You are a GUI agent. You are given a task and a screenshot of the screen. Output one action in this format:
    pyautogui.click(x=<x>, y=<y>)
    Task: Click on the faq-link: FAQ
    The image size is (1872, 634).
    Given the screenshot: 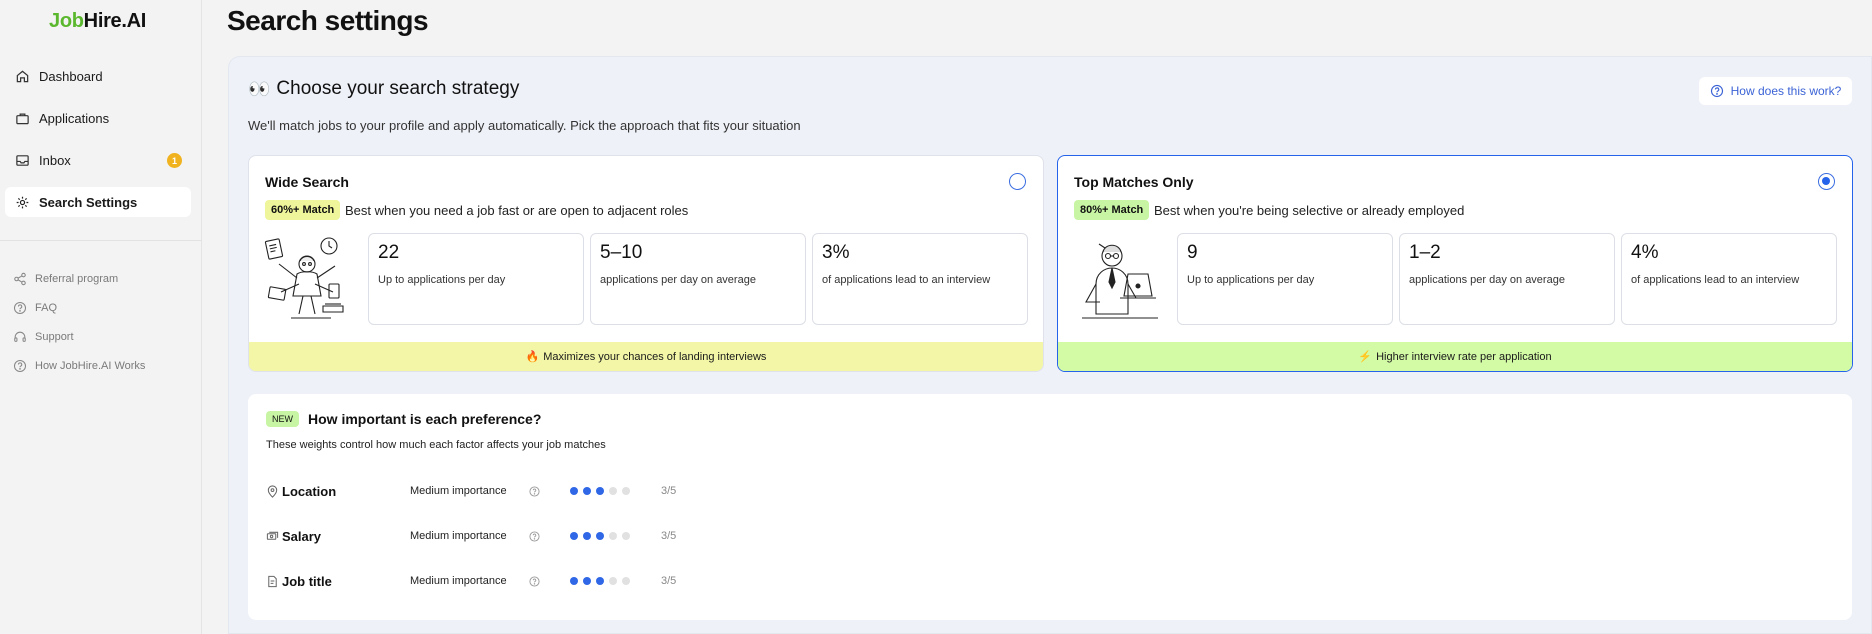 What is the action you would take?
    pyautogui.click(x=79, y=308)
    